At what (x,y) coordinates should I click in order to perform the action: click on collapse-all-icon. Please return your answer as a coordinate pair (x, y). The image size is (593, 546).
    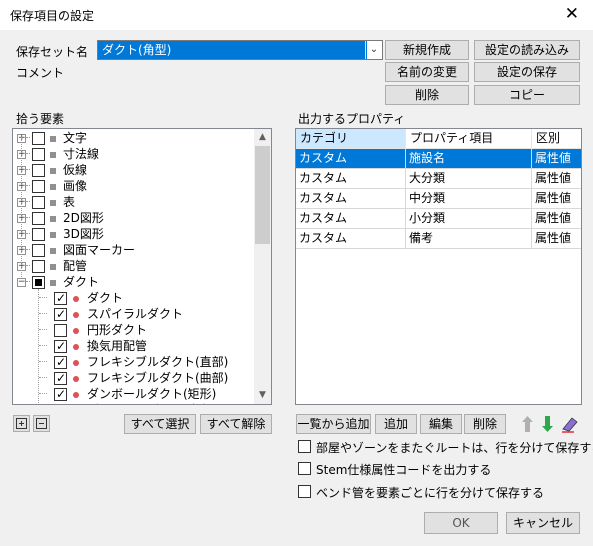
    Looking at the image, I should click on (41, 423).